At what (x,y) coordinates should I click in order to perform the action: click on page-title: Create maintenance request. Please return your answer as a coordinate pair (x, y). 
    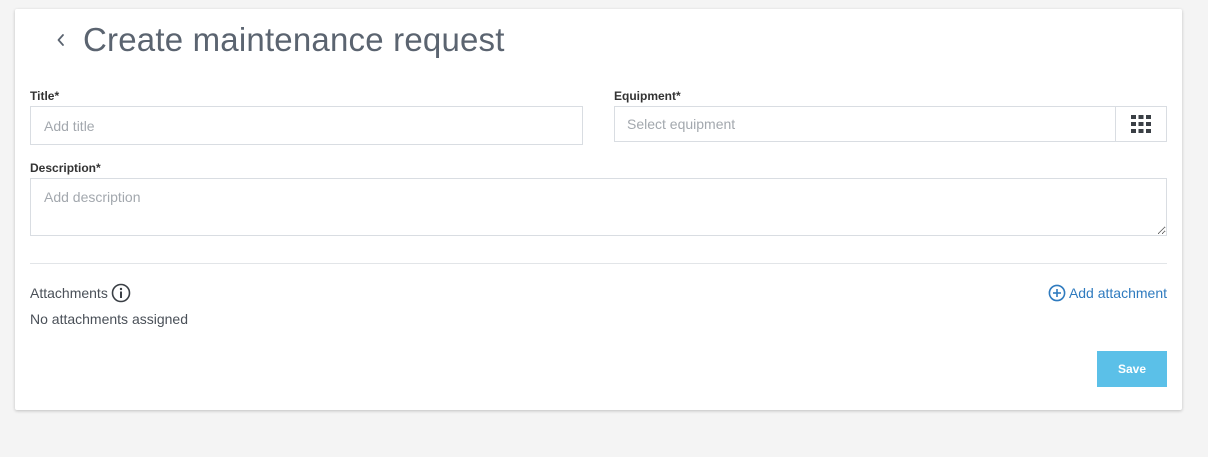
    Looking at the image, I should click on (294, 39).